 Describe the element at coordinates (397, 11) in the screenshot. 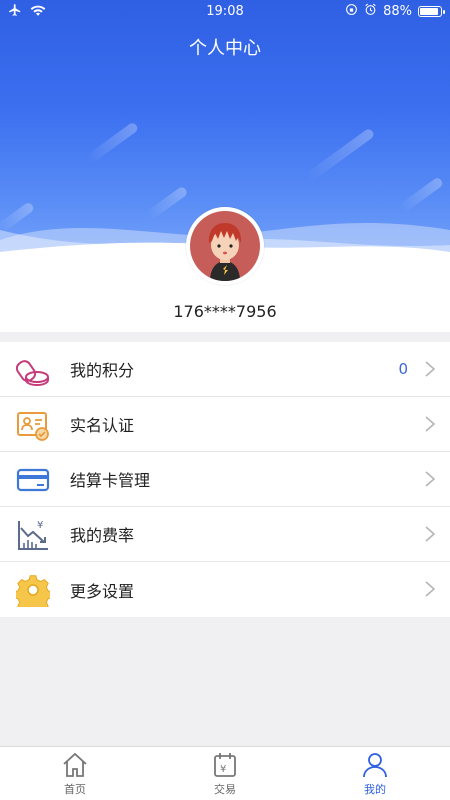

I see `battery-percent: 88%` at that location.